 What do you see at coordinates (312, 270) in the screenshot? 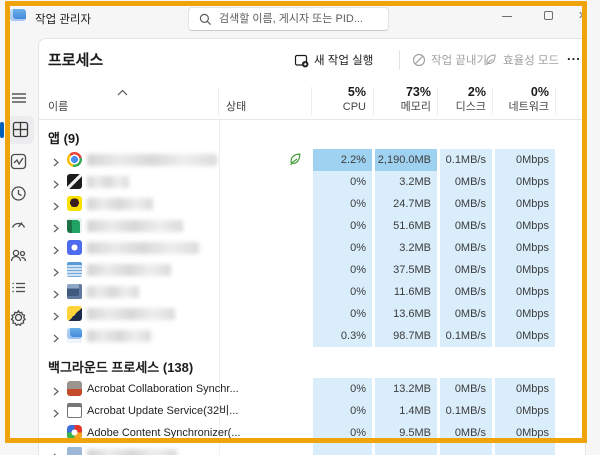
I see `process-row: 0% 37.5MB 0MB/s 0Mbps` at bounding box center [312, 270].